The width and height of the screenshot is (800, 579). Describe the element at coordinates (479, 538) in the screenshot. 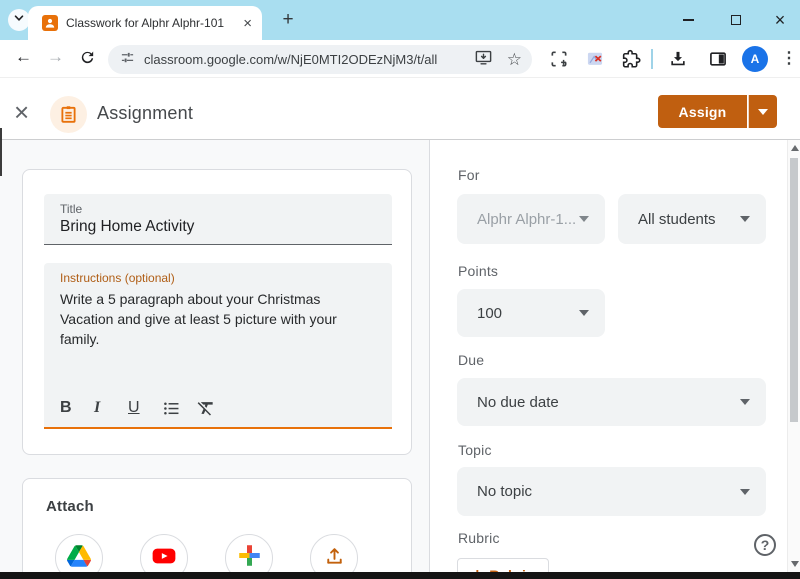

I see `rubric-label: Rubric` at that location.